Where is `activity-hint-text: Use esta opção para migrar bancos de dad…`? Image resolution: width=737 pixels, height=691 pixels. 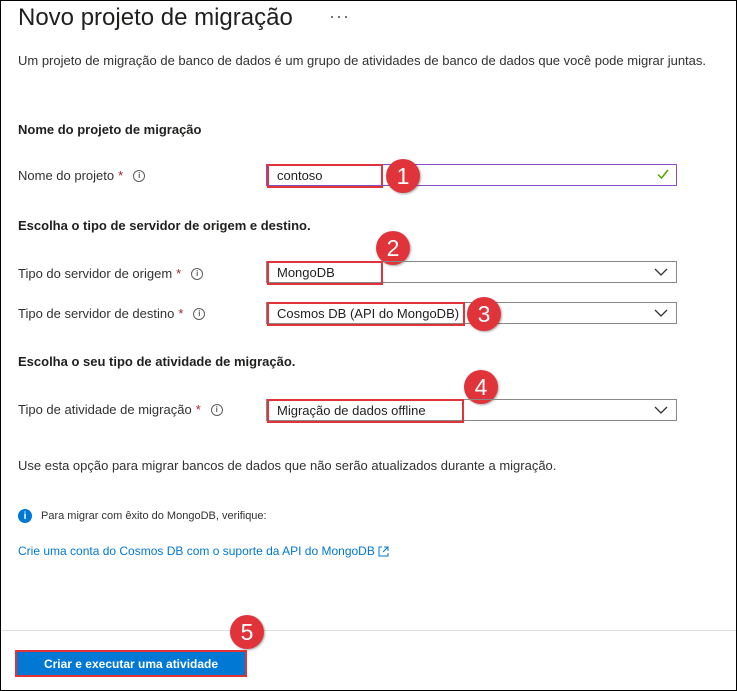 activity-hint-text: Use esta opção para migrar bancos de dad… is located at coordinates (287, 465).